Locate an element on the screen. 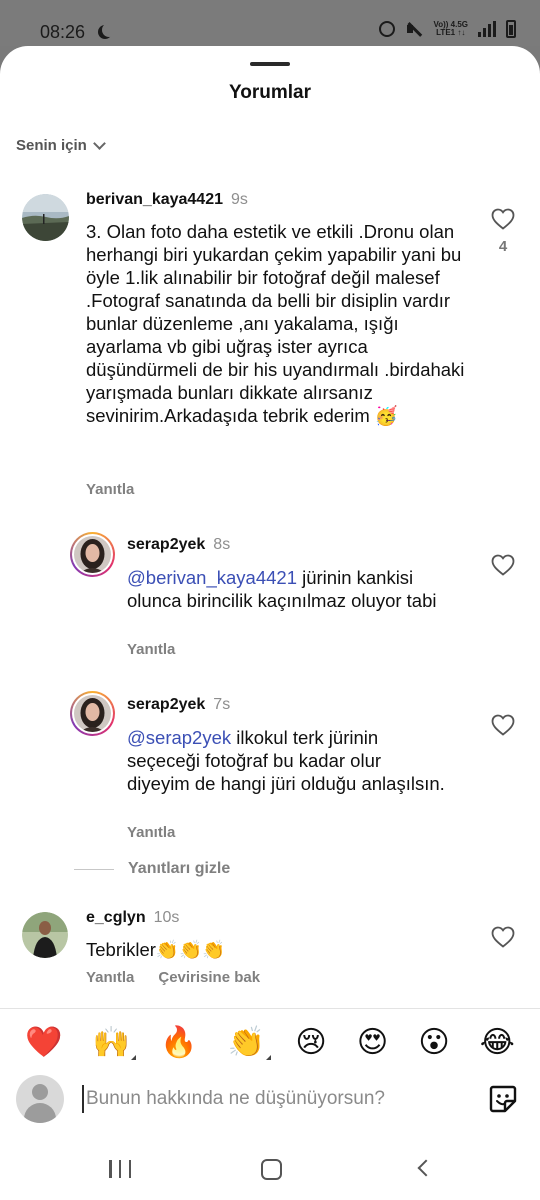 The image size is (540, 1200). emoji-surprised-button: 😮 is located at coordinates (433, 1043).